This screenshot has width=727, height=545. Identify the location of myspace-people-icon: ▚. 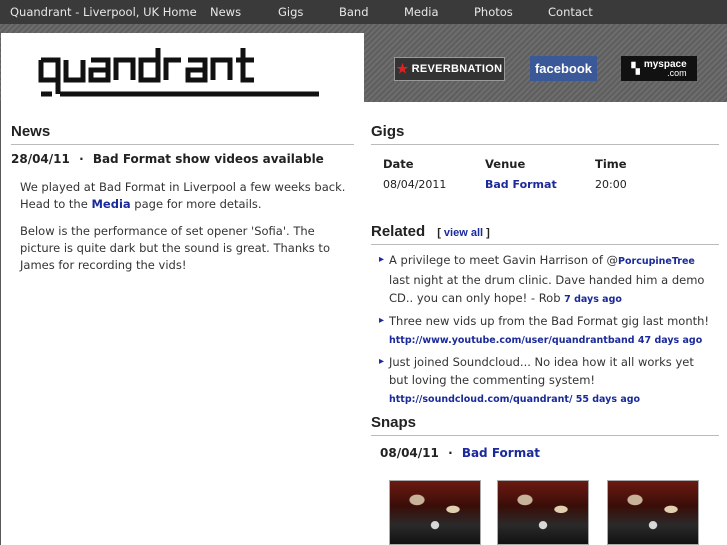
(635, 69).